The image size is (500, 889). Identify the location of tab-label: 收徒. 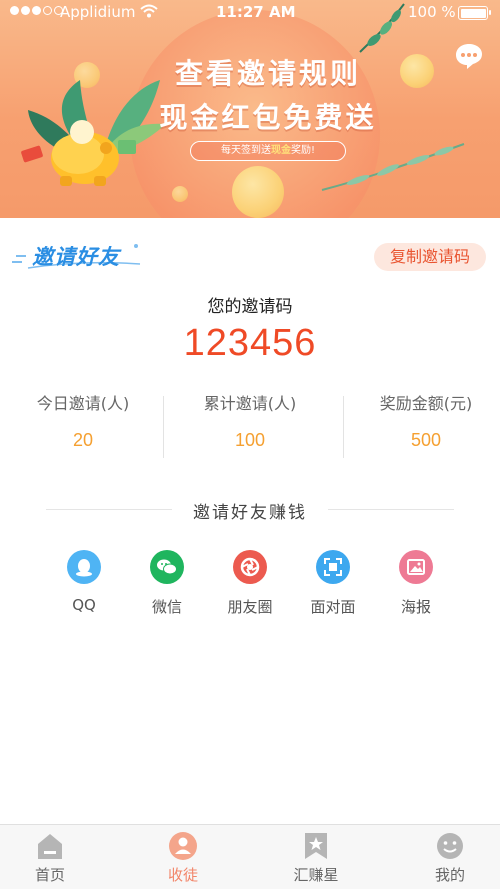
(182, 875).